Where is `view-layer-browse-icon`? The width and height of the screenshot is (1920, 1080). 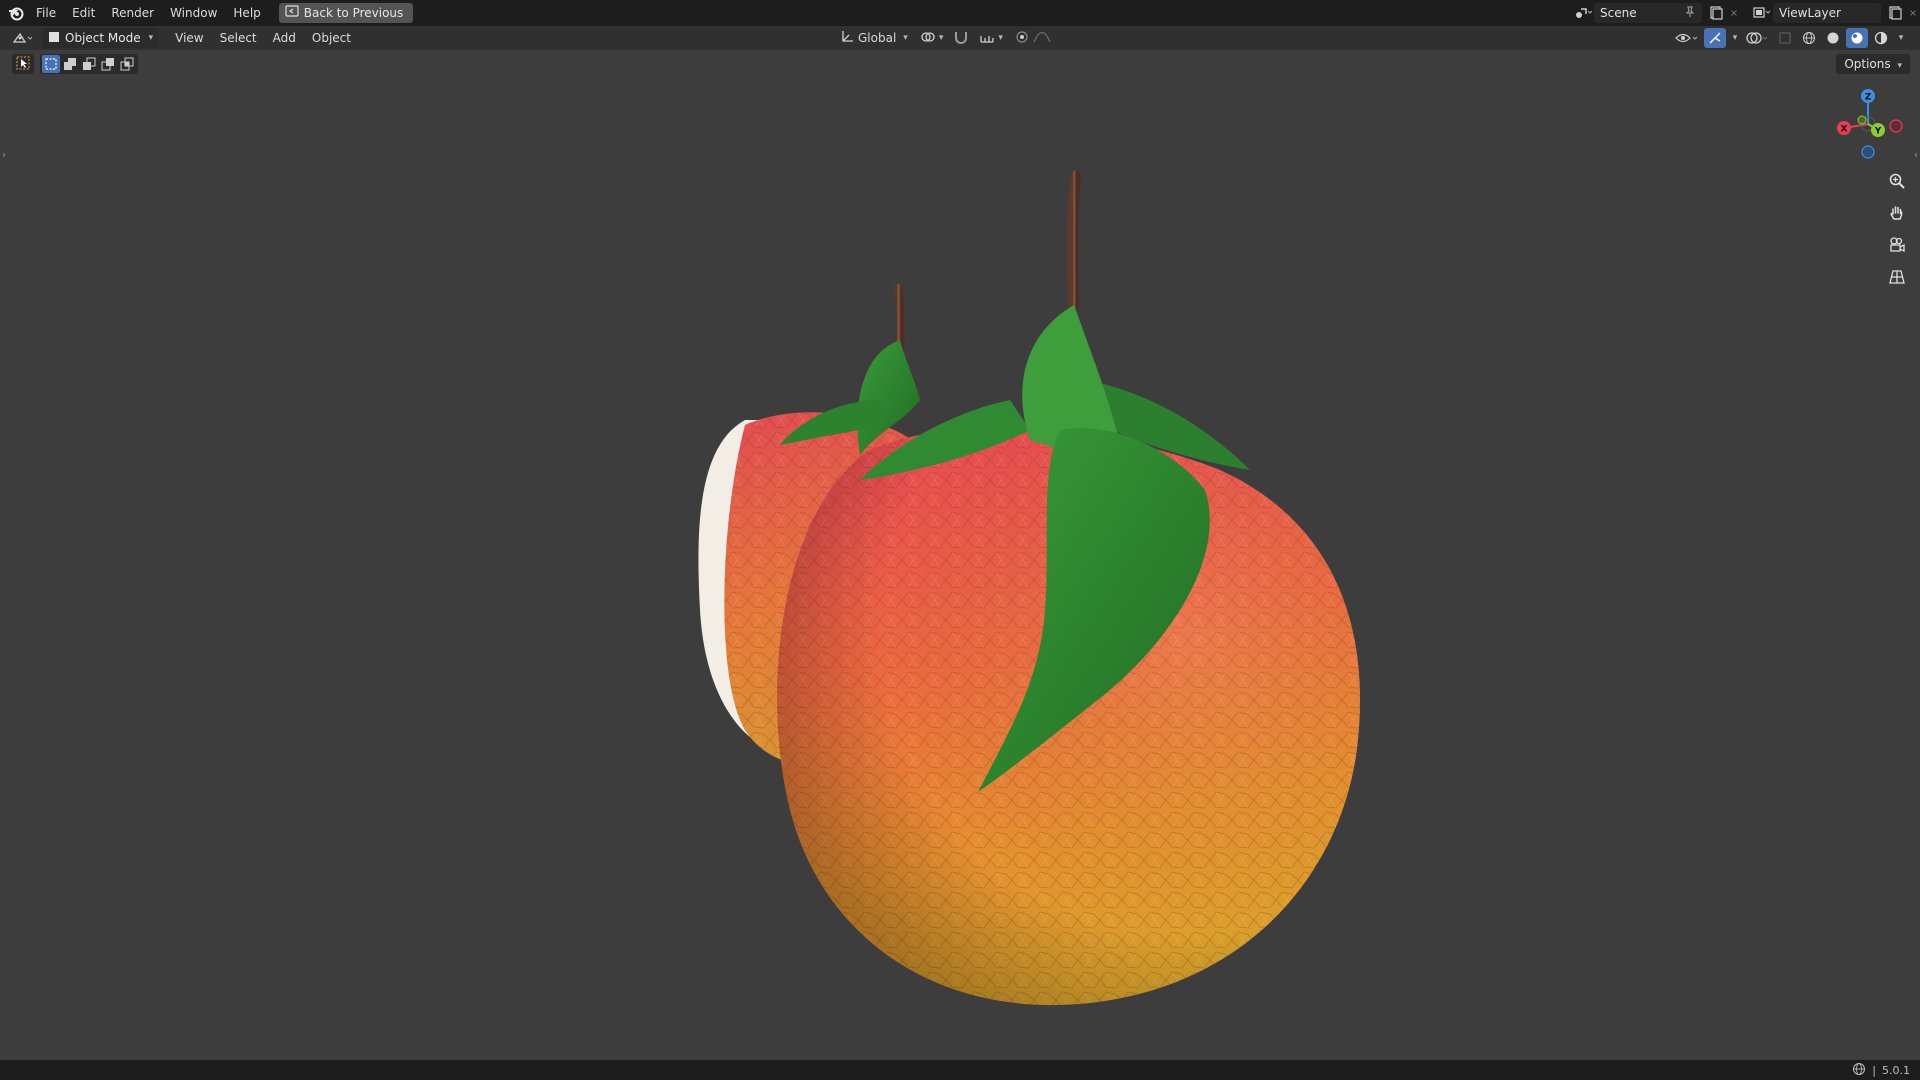 view-layer-browse-icon is located at coordinates (1762, 13).